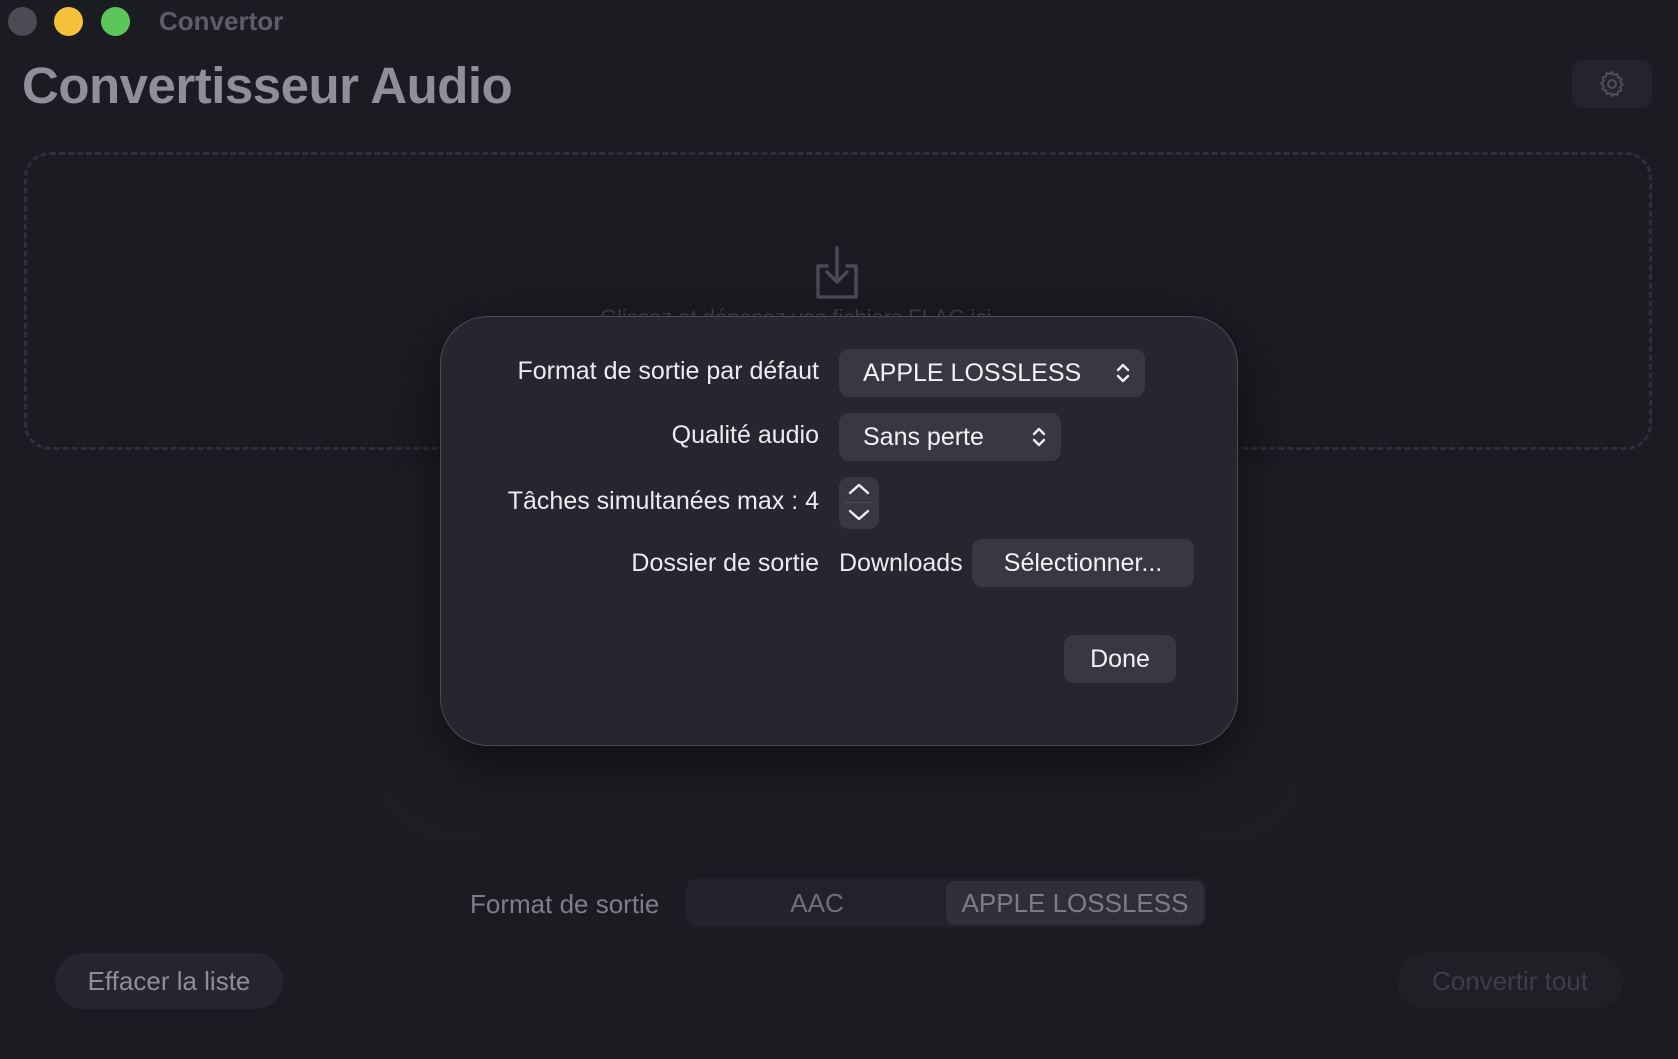 This screenshot has height=1059, width=1678. What do you see at coordinates (1510, 981) in the screenshot?
I see `convert-all-button: Convertir tout` at bounding box center [1510, 981].